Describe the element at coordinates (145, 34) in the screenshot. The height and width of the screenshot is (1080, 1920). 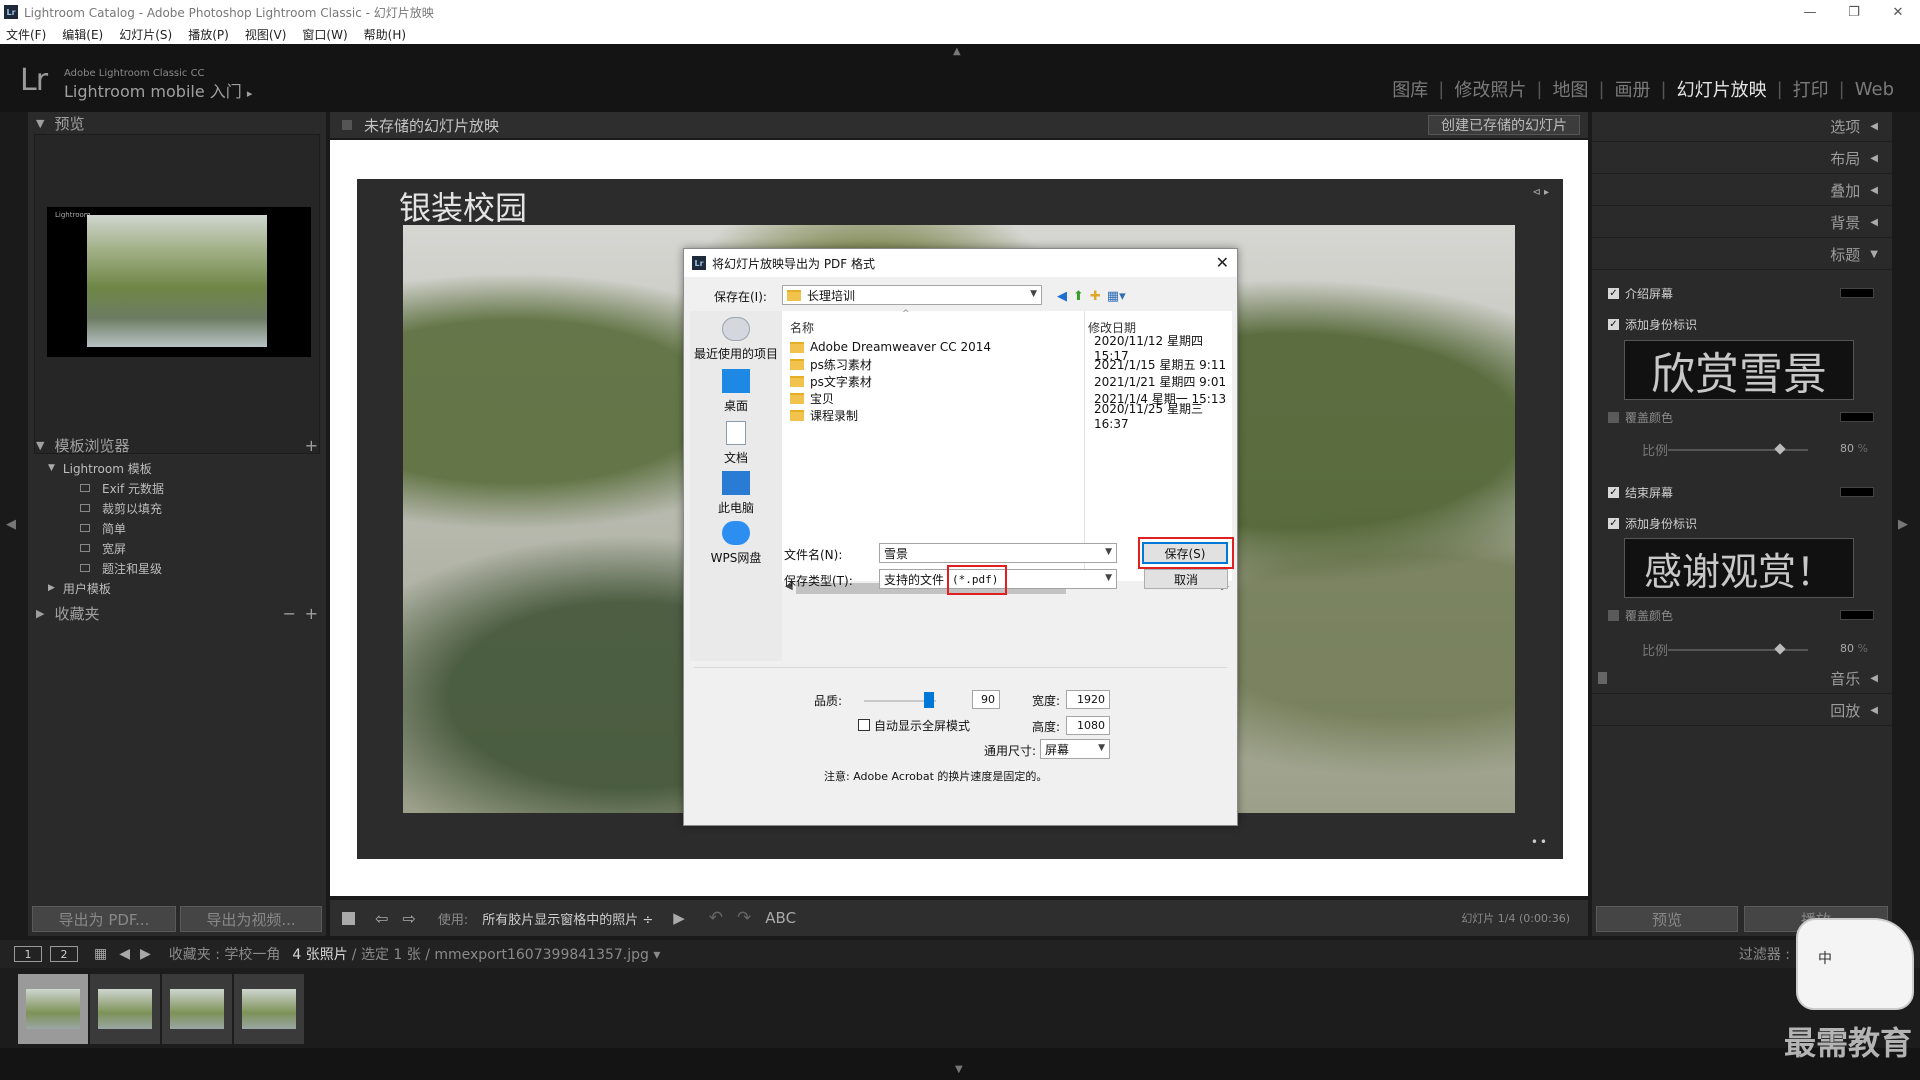
I see `menu-slideshow: 幻灯片(S)` at that location.